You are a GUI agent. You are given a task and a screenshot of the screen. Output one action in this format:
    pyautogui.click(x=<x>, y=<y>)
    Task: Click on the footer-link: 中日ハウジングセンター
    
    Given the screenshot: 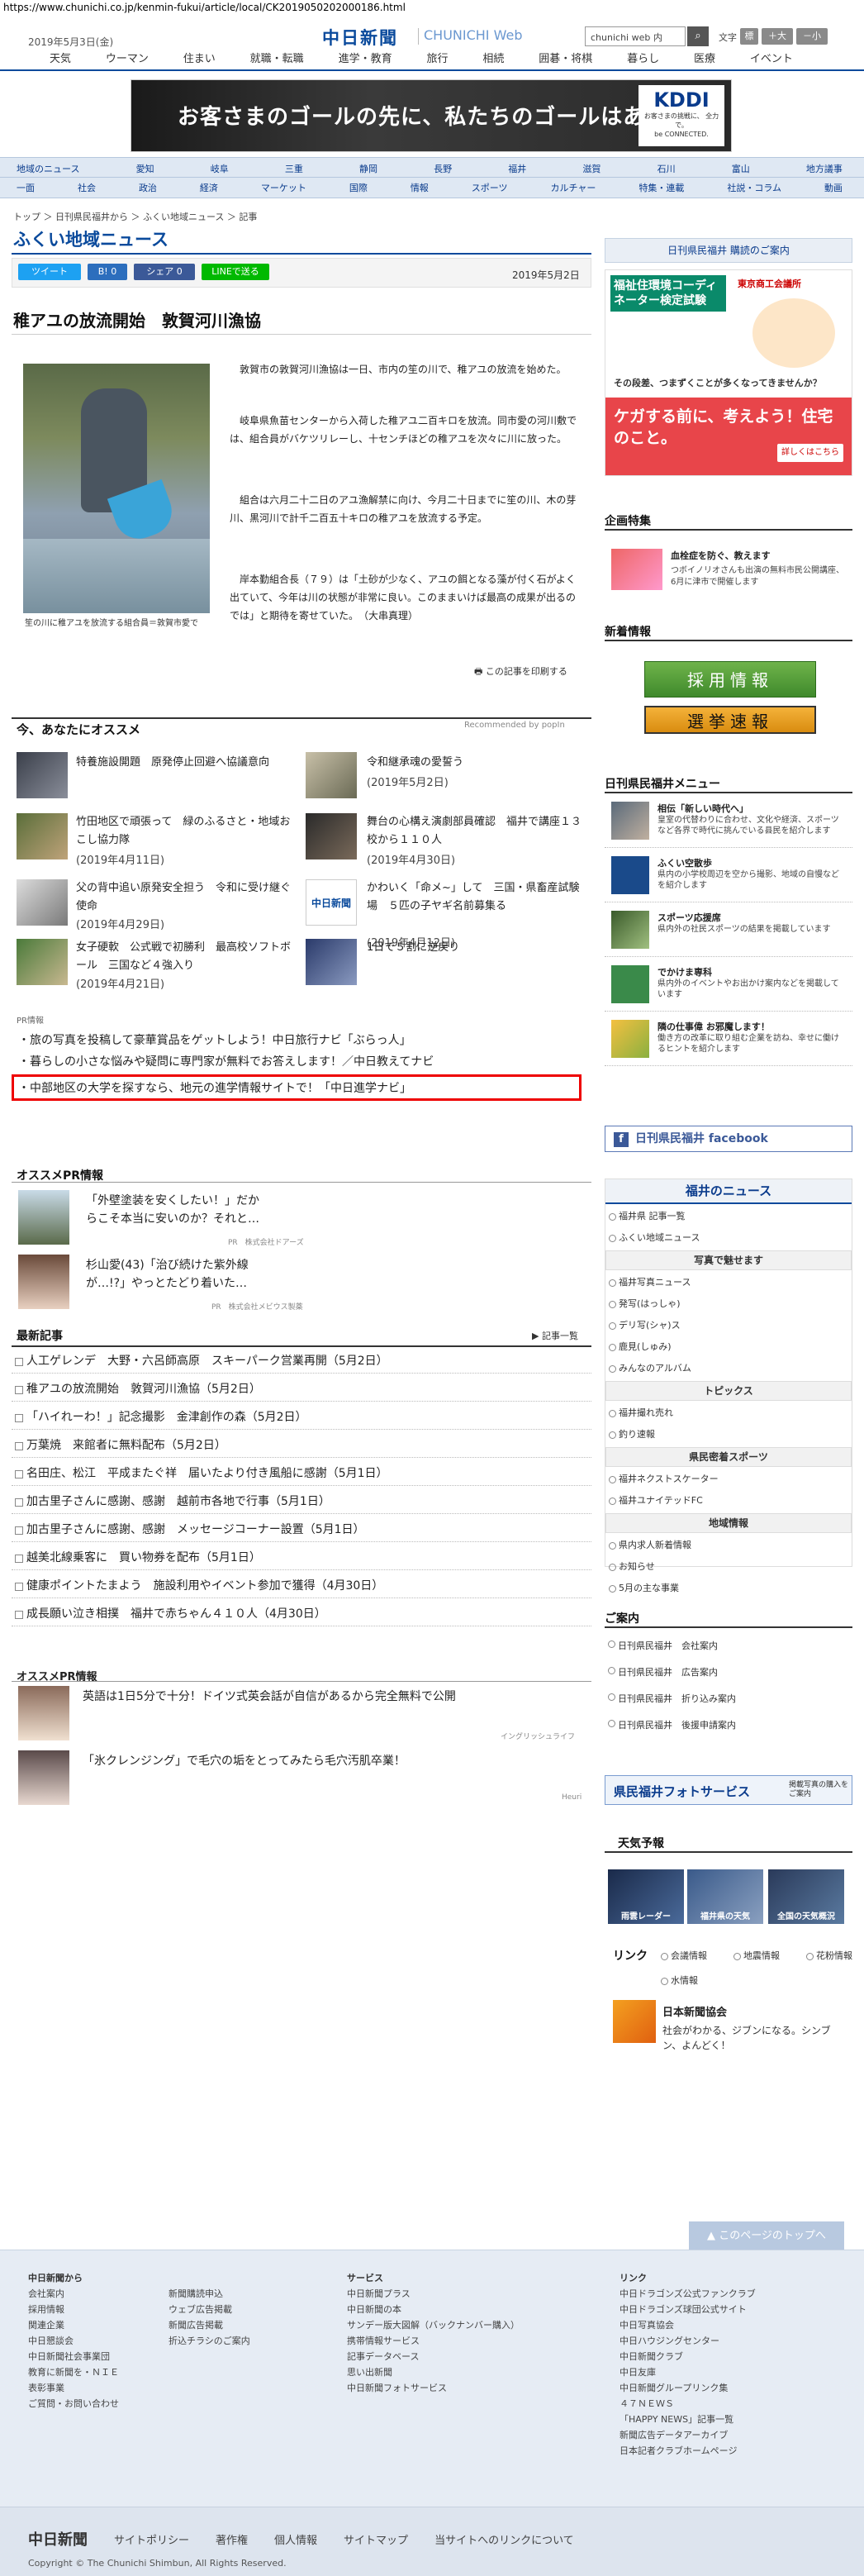 What is the action you would take?
    pyautogui.click(x=688, y=2341)
    